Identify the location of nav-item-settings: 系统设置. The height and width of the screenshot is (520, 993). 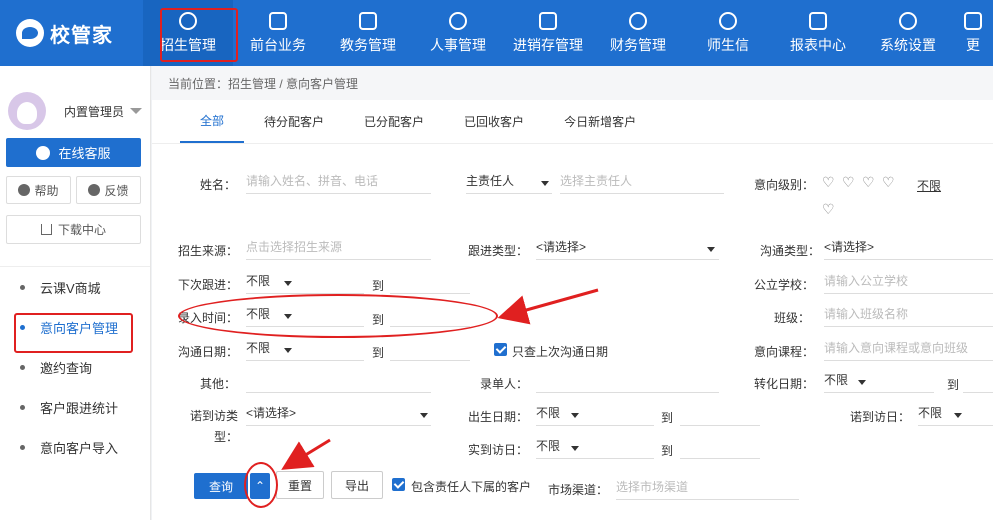
(908, 33).